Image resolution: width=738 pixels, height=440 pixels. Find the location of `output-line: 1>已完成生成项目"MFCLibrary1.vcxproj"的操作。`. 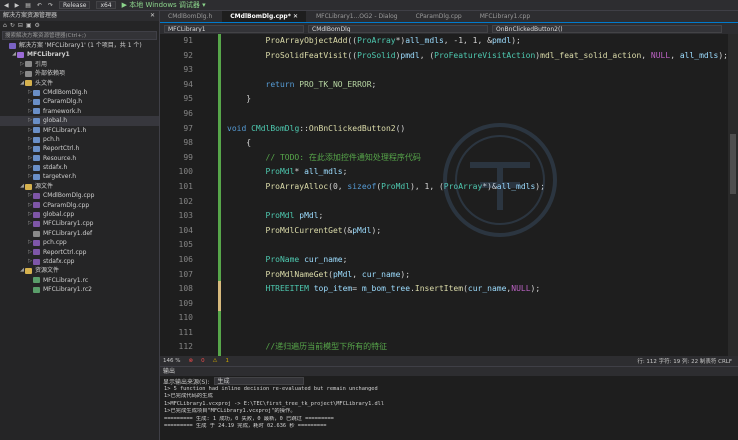

output-line: 1>已完成生成项目"MFCLibrary1.vcxproj"的操作。 is located at coordinates (230, 411).